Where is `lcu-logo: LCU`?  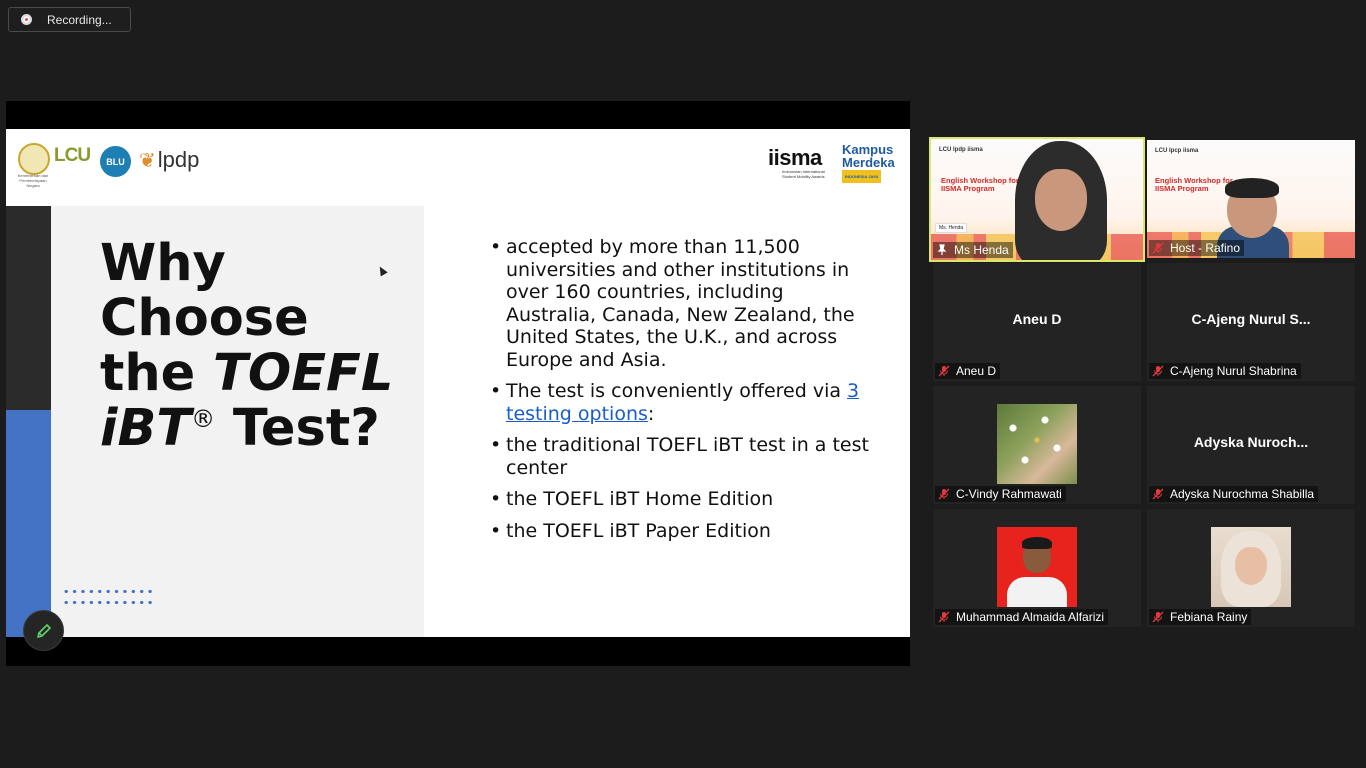 lcu-logo: LCU is located at coordinates (72, 155).